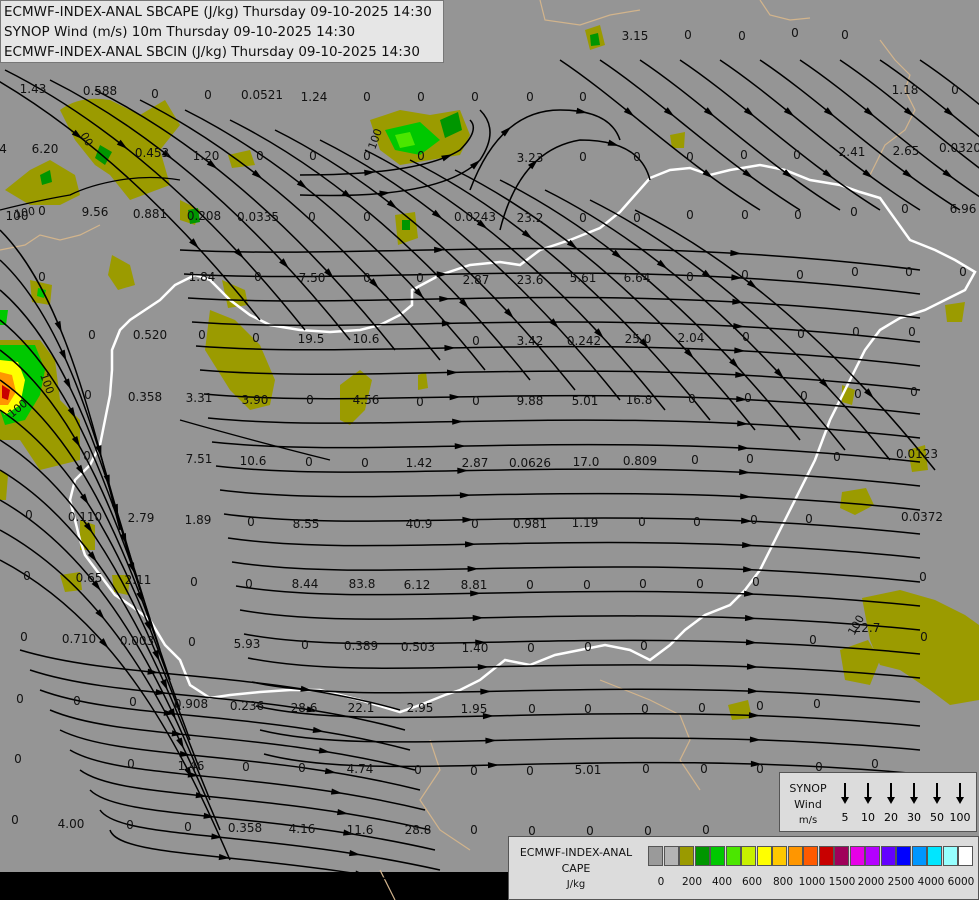  What do you see at coordinates (418, 647) in the screenshot?
I see `cin-value-label: 0.503` at bounding box center [418, 647].